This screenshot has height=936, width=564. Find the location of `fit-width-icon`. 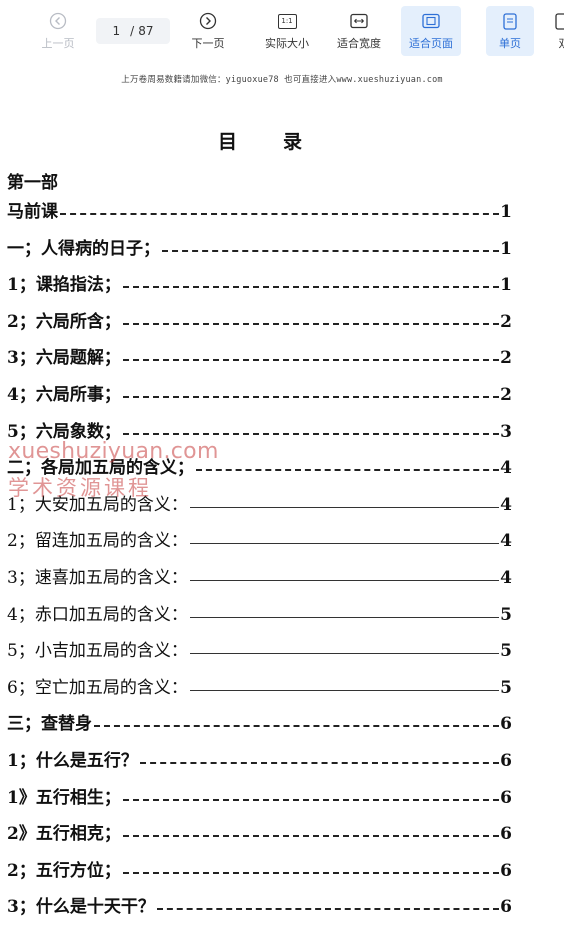

fit-width-icon is located at coordinates (359, 21).